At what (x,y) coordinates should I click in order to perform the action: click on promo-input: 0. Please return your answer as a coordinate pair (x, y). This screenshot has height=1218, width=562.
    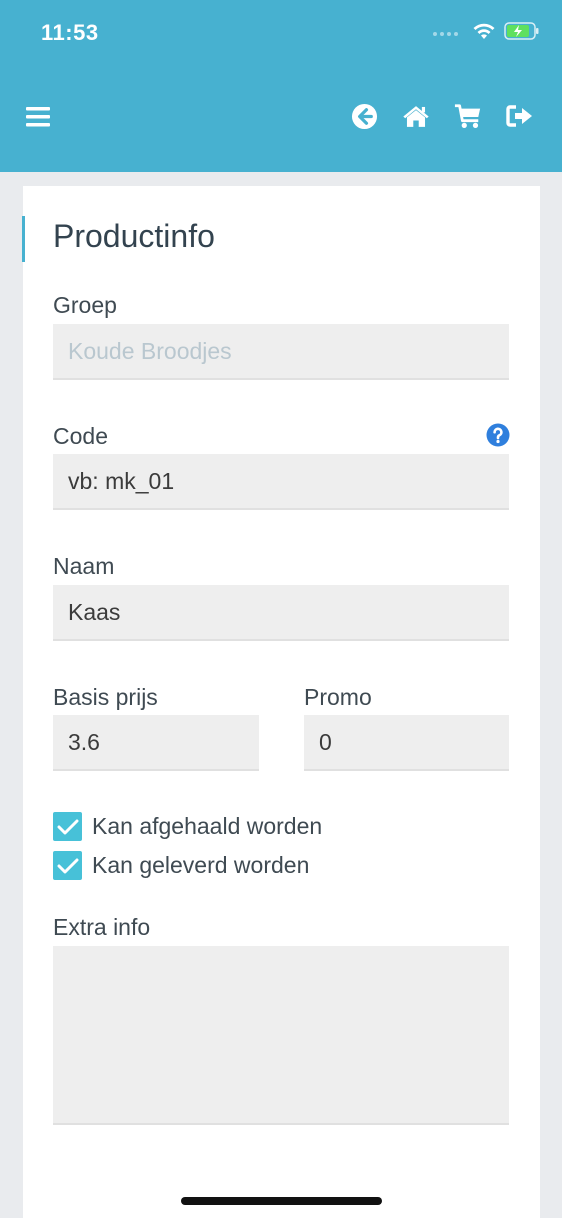
    Looking at the image, I should click on (406, 743).